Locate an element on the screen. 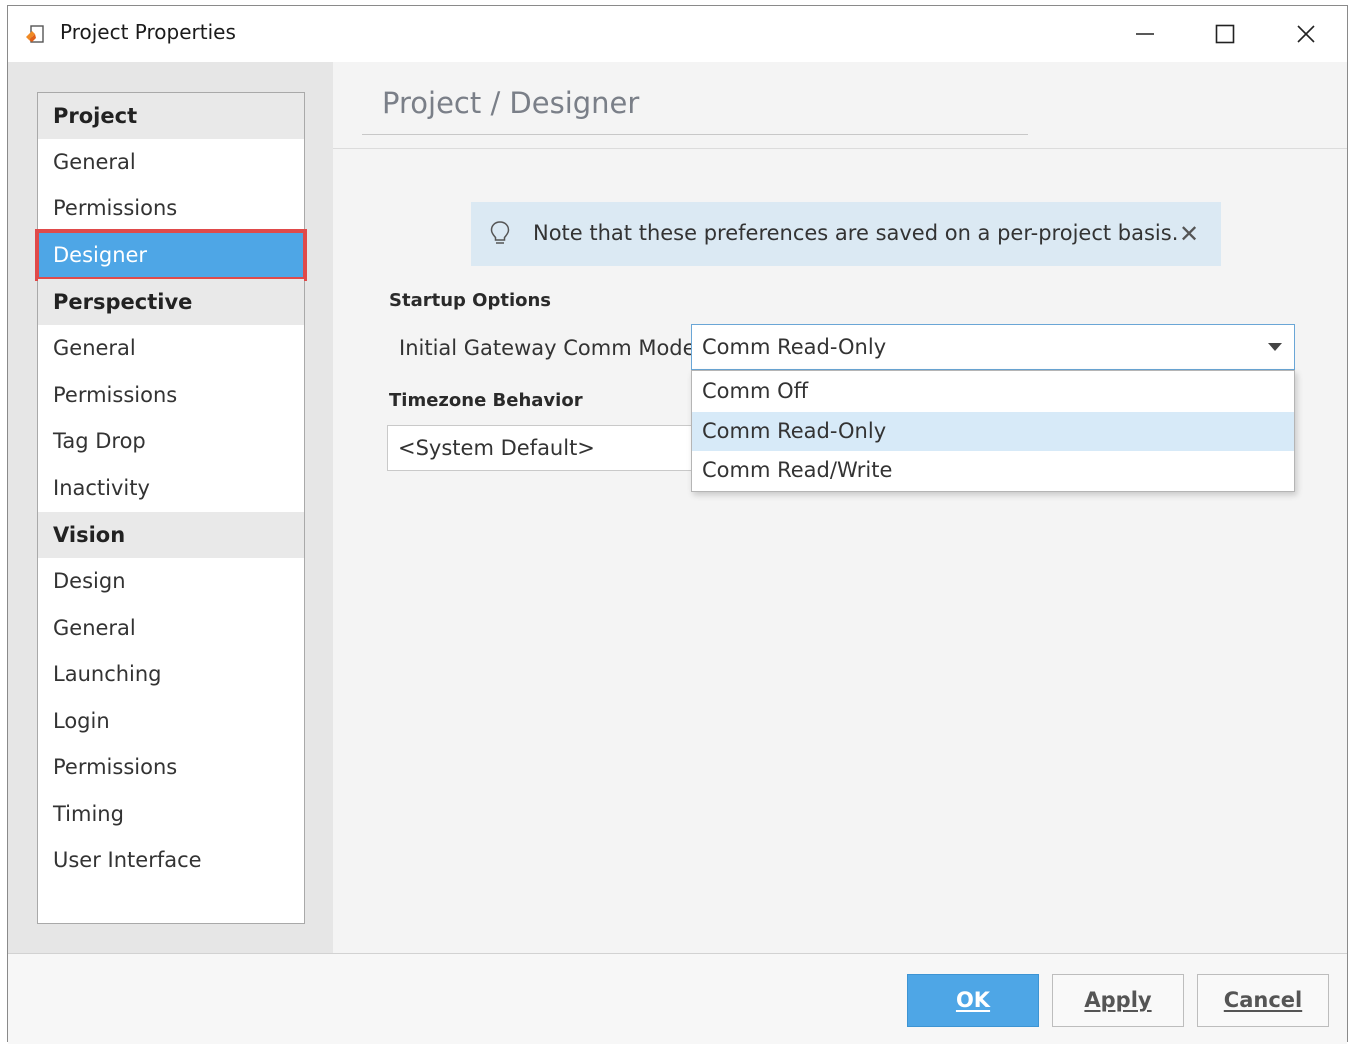 The image size is (1350, 1044). nav-item-perspective-permissions: Permissions is located at coordinates (171, 395).